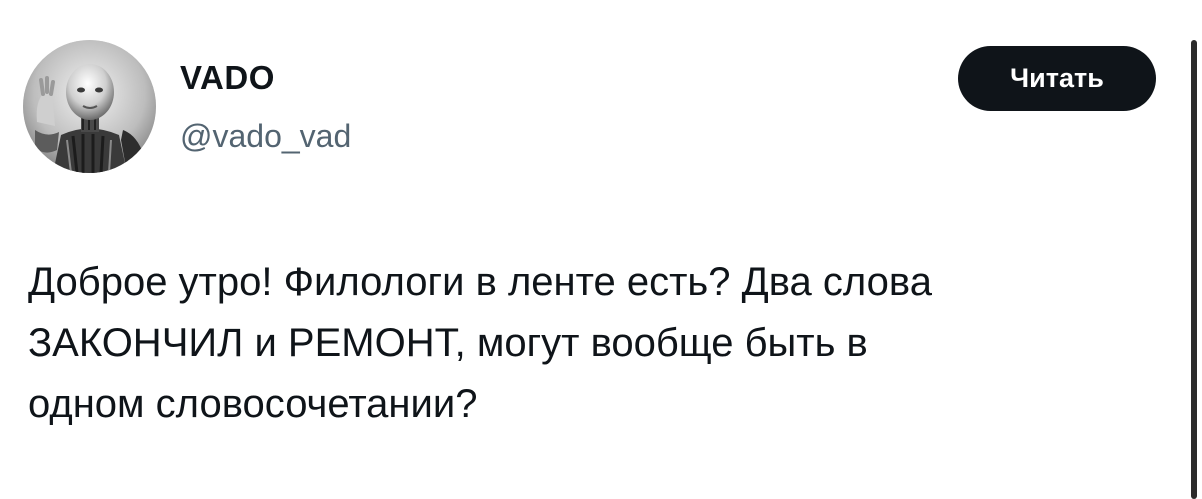 The width and height of the screenshot is (1202, 499). I want to click on scrollbar-thumb, so click(1194, 269).